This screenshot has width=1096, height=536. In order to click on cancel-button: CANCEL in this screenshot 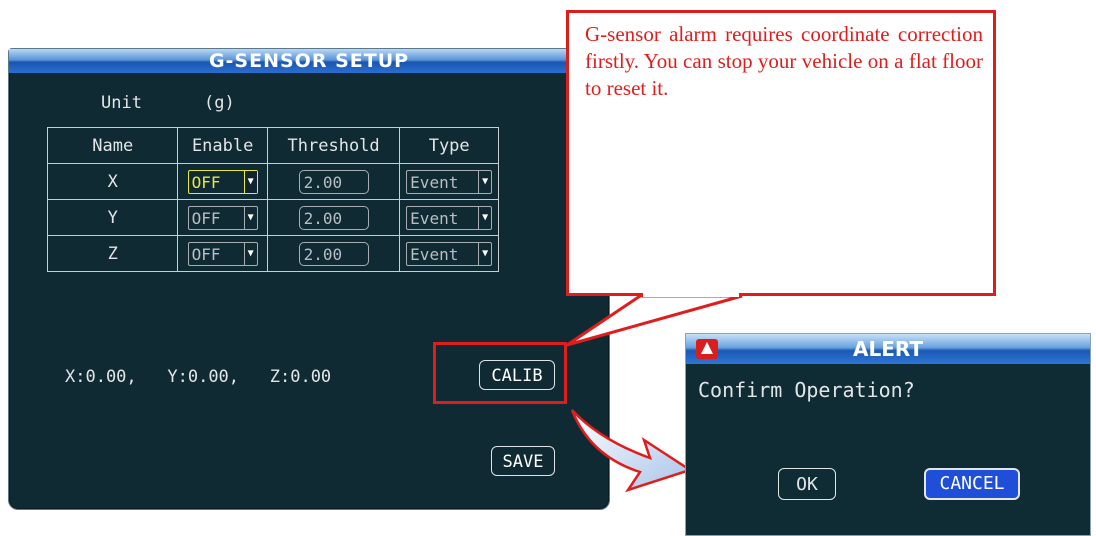, I will do `click(972, 484)`.